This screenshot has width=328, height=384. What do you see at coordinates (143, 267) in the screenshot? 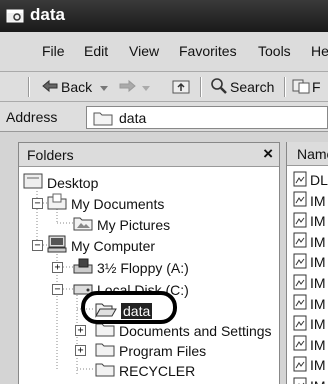
I see `tree-label: 3½ Floppy (A:)` at bounding box center [143, 267].